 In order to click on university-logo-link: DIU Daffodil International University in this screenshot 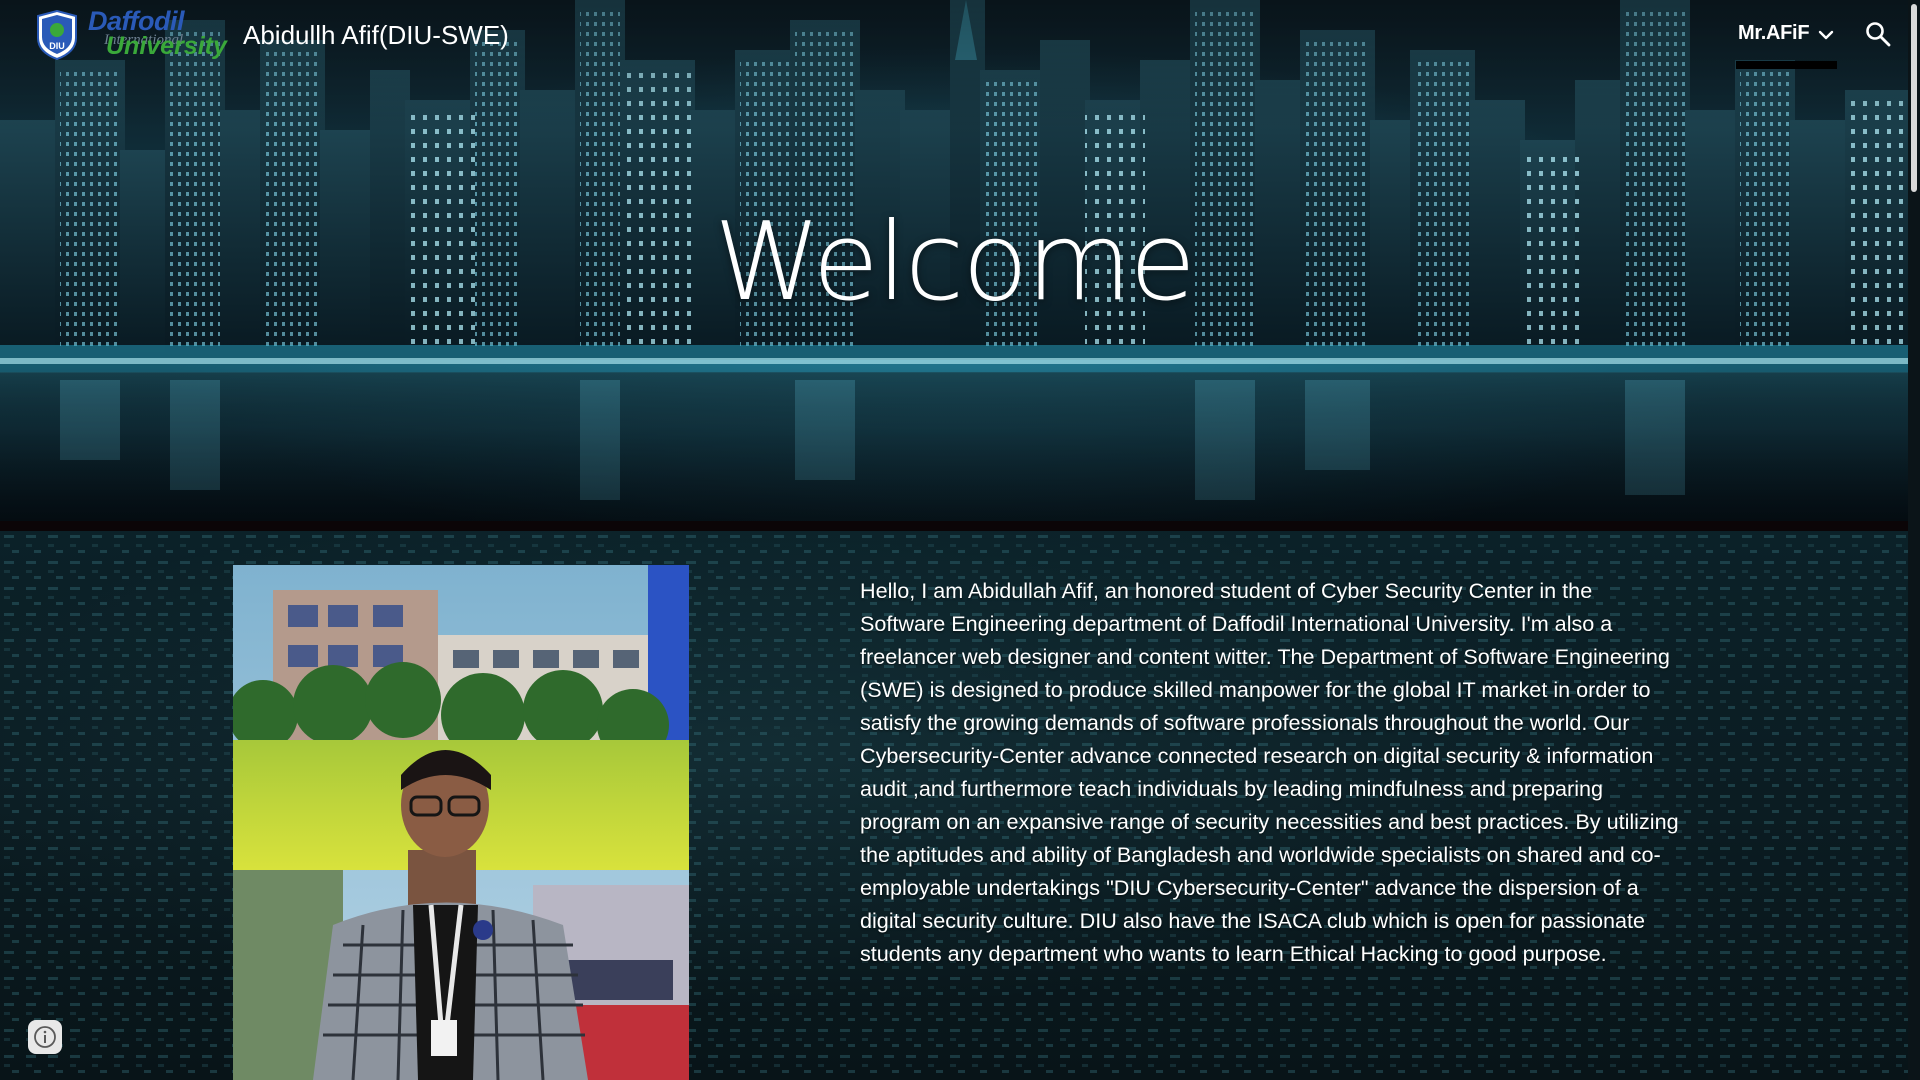, I will do `click(130, 34)`.